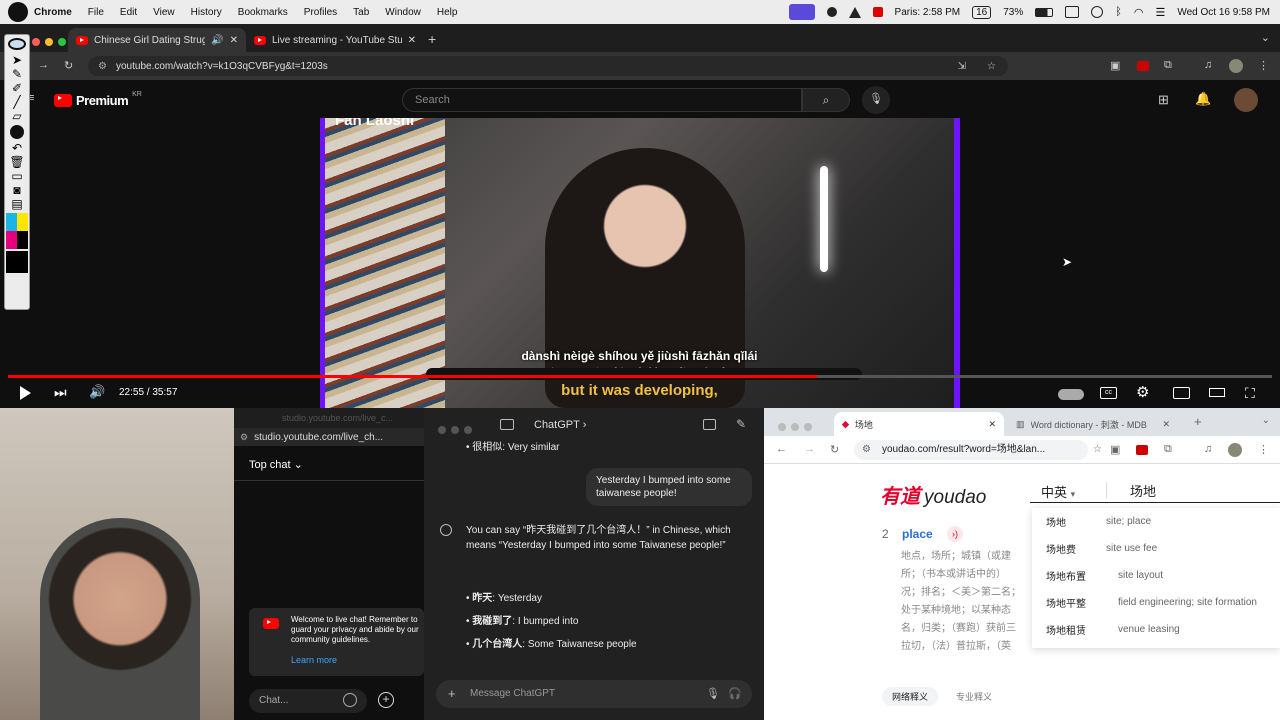  I want to click on suggestion-item: 场地租赁 venue leasing, so click(1163, 629).